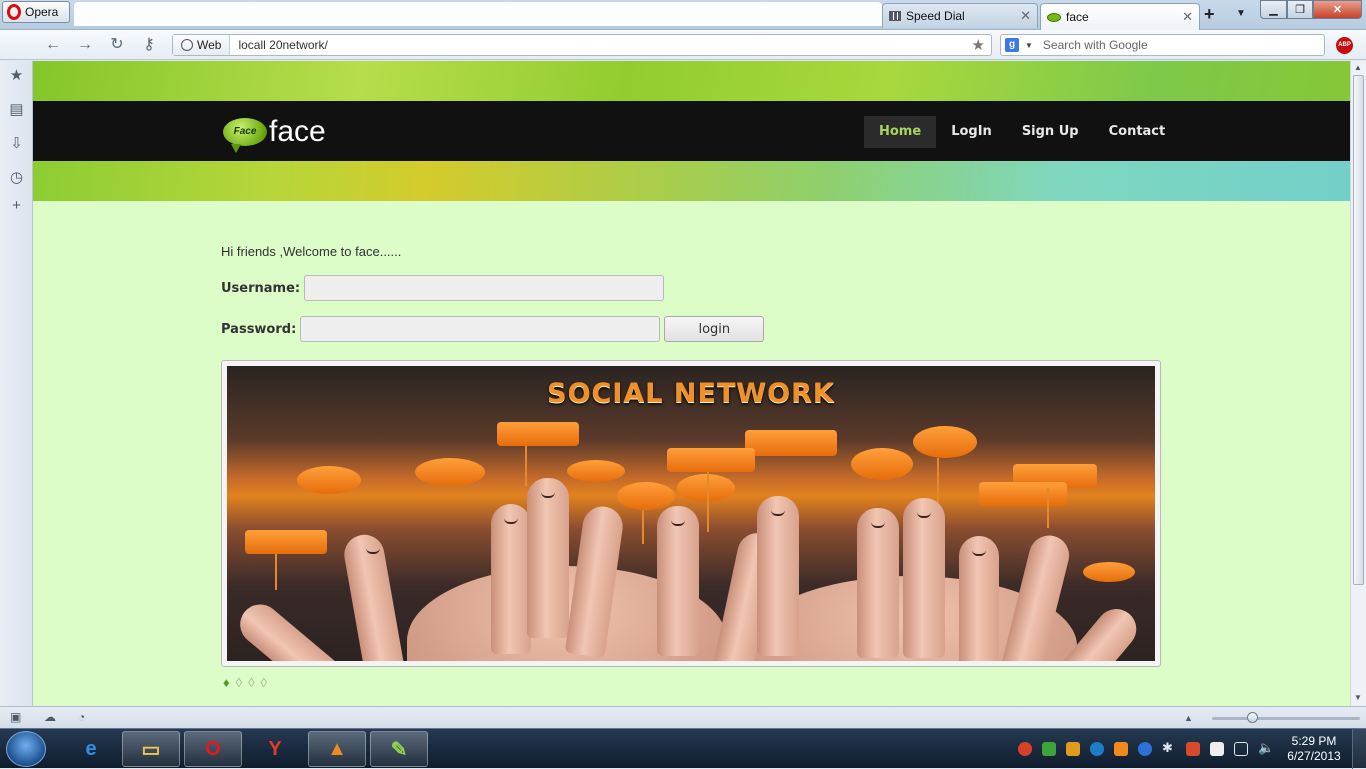 This screenshot has width=1366, height=769. What do you see at coordinates (478, 14) in the screenshot?
I see `tab-redacted` at bounding box center [478, 14].